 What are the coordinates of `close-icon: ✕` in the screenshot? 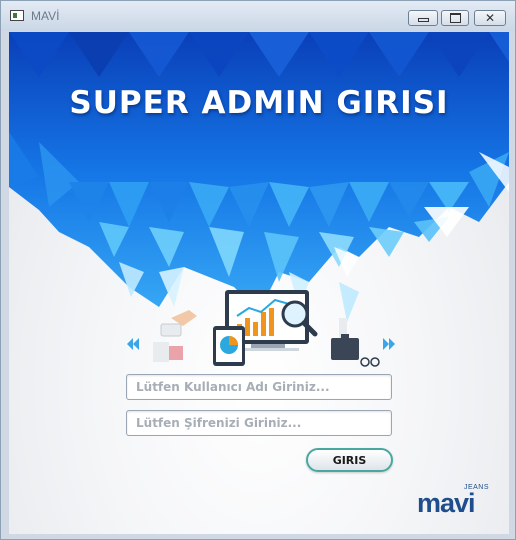 It's located at (490, 18).